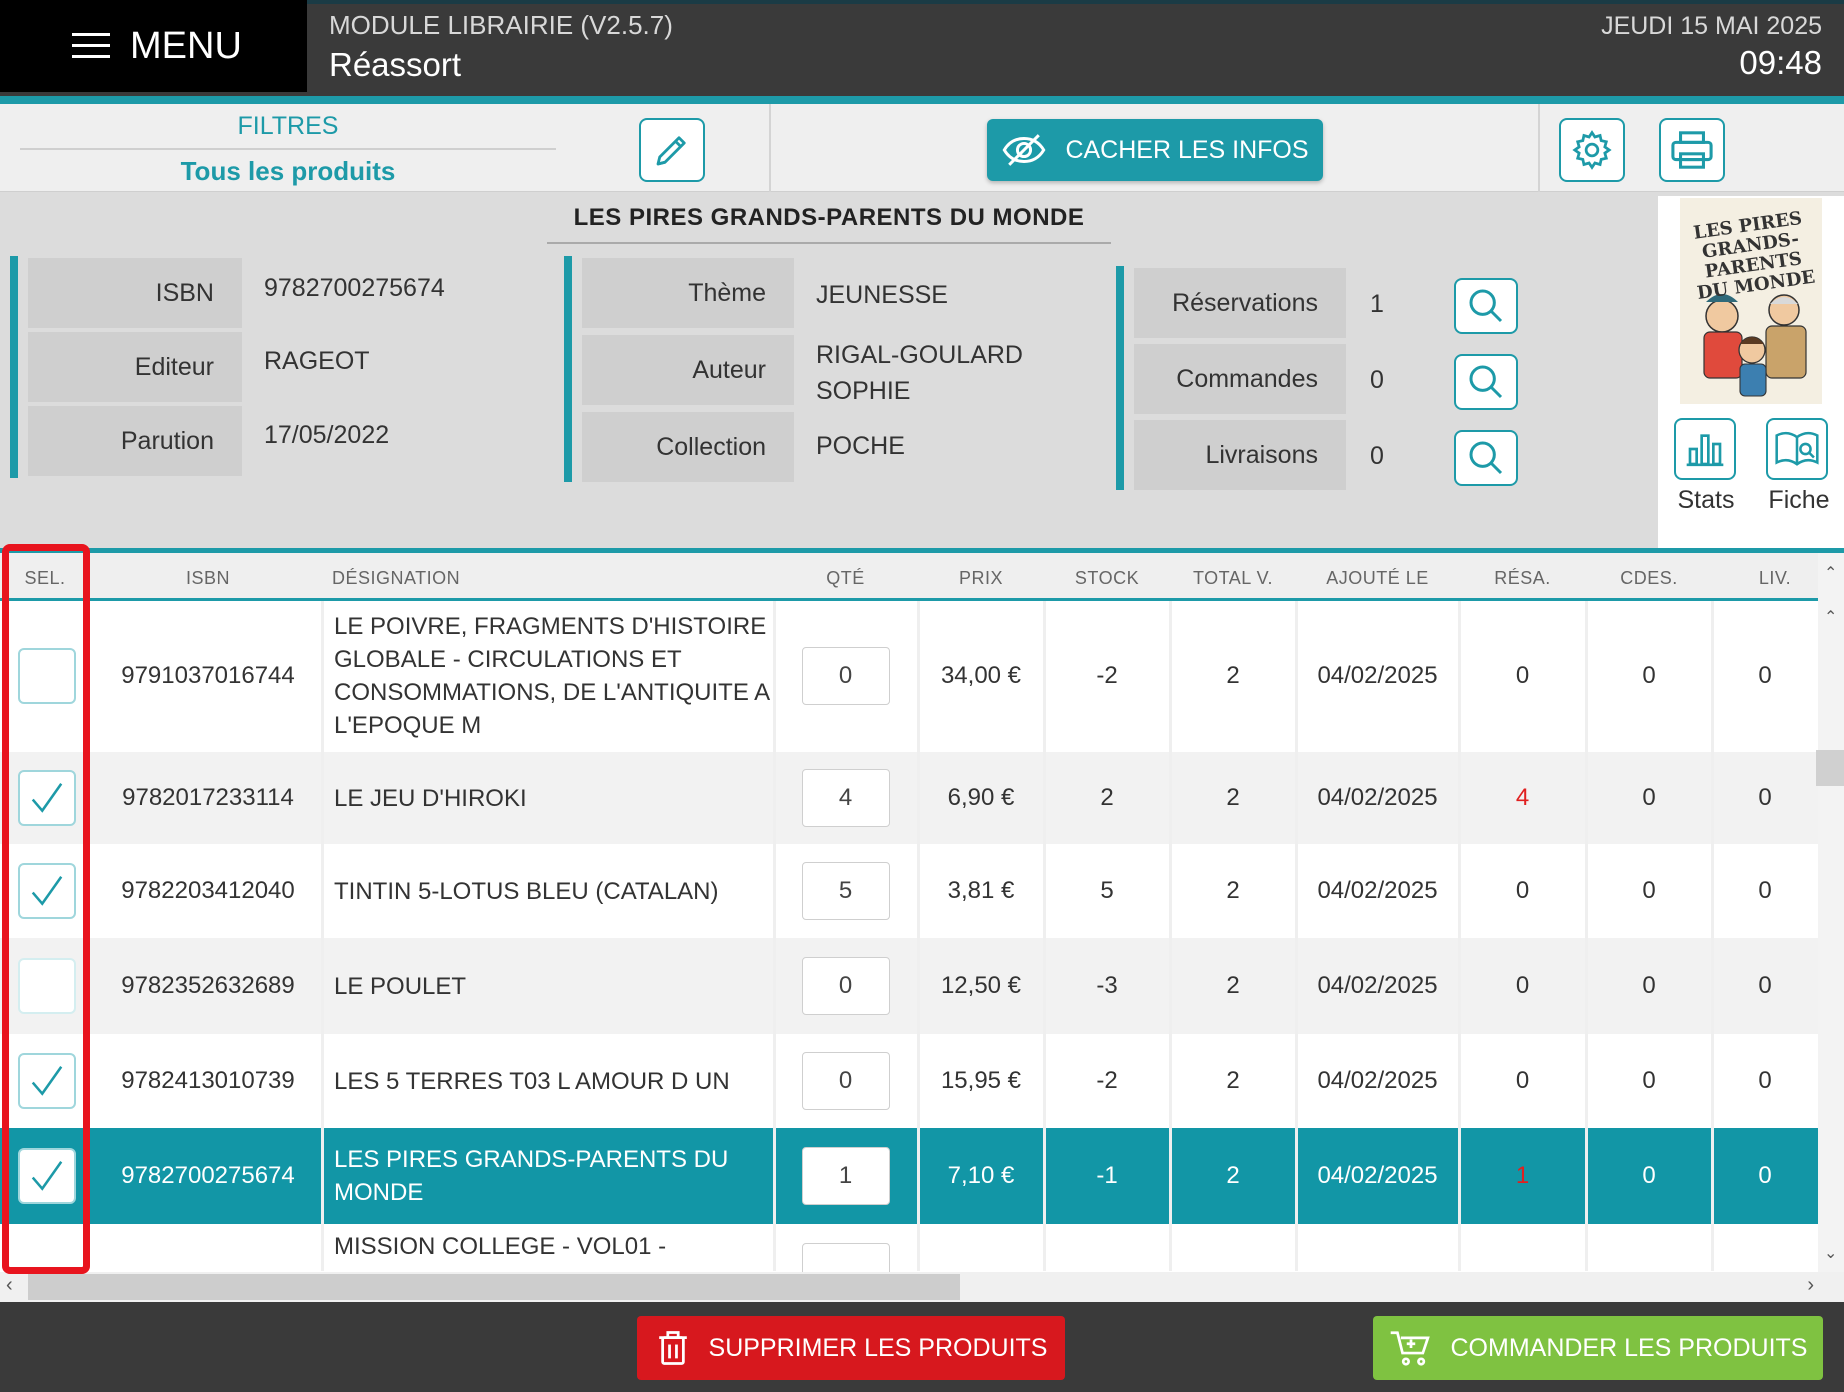 The image size is (1844, 1392). Describe the element at coordinates (1155, 150) in the screenshot. I see `hide-info-button: CACHER LES INFOS` at that location.